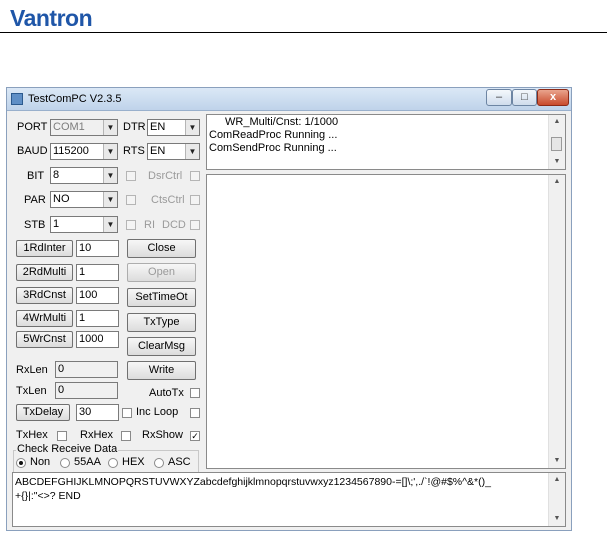 This screenshot has height=534, width=607. Describe the element at coordinates (131, 200) in the screenshot. I see `ctsctrl-left-checkbox` at that location.